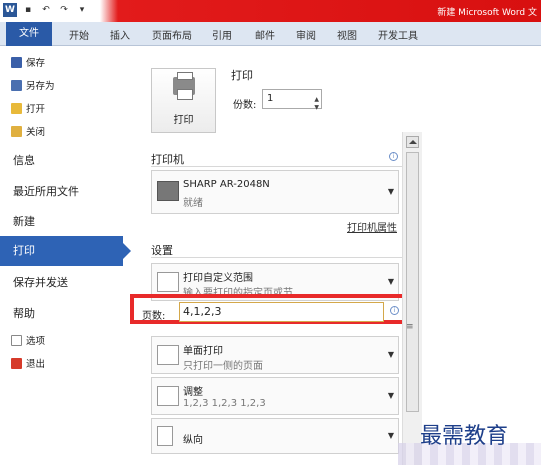 The height and width of the screenshot is (465, 541). What do you see at coordinates (372, 226) in the screenshot?
I see `printer-properties-link: 打印机属性` at bounding box center [372, 226].